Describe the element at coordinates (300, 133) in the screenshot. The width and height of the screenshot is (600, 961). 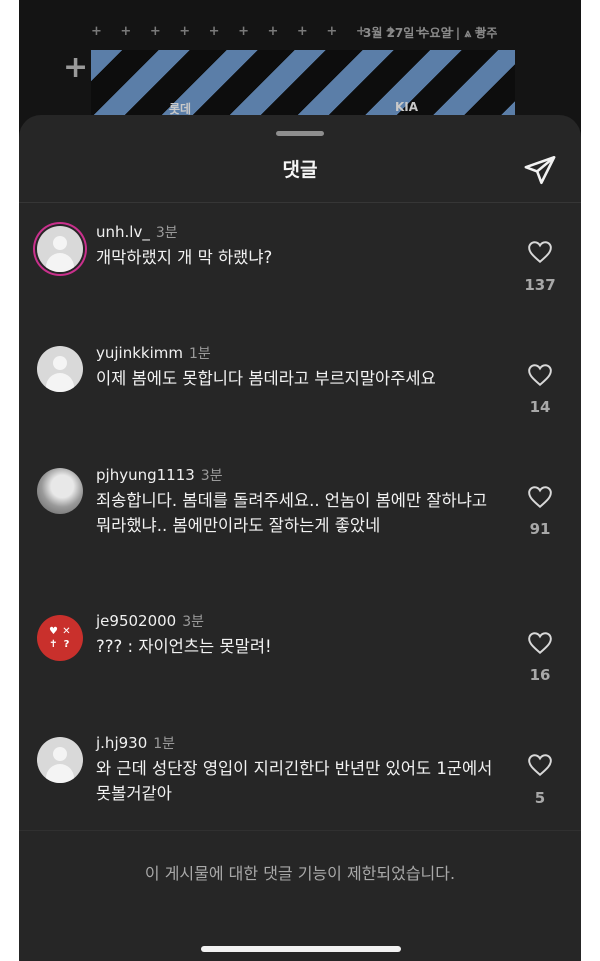
I see `sheet-grabber` at that location.